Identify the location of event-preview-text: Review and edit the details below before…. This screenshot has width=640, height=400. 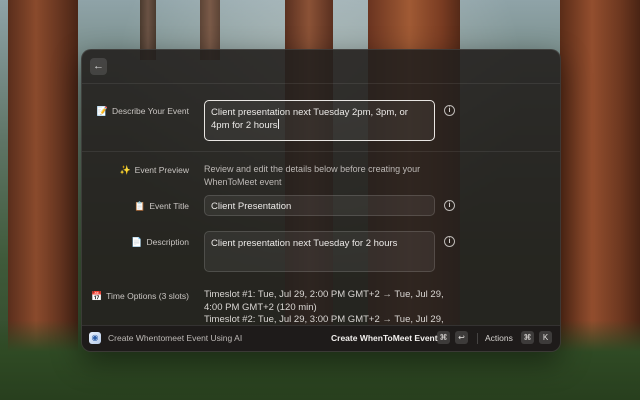
(312, 175).